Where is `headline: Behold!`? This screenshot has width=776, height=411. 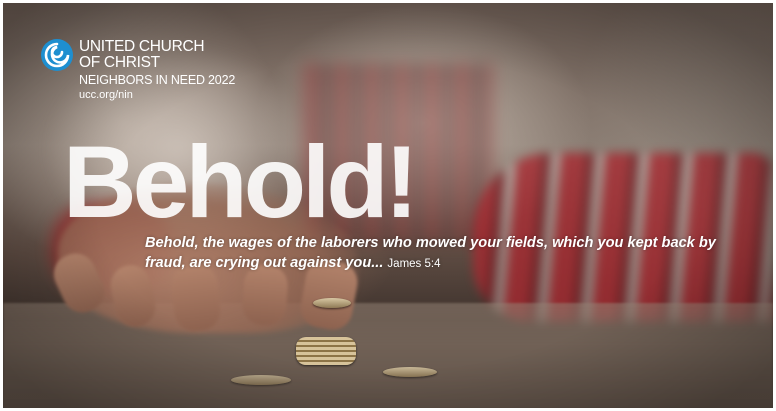 headline: Behold! is located at coordinates (241, 182).